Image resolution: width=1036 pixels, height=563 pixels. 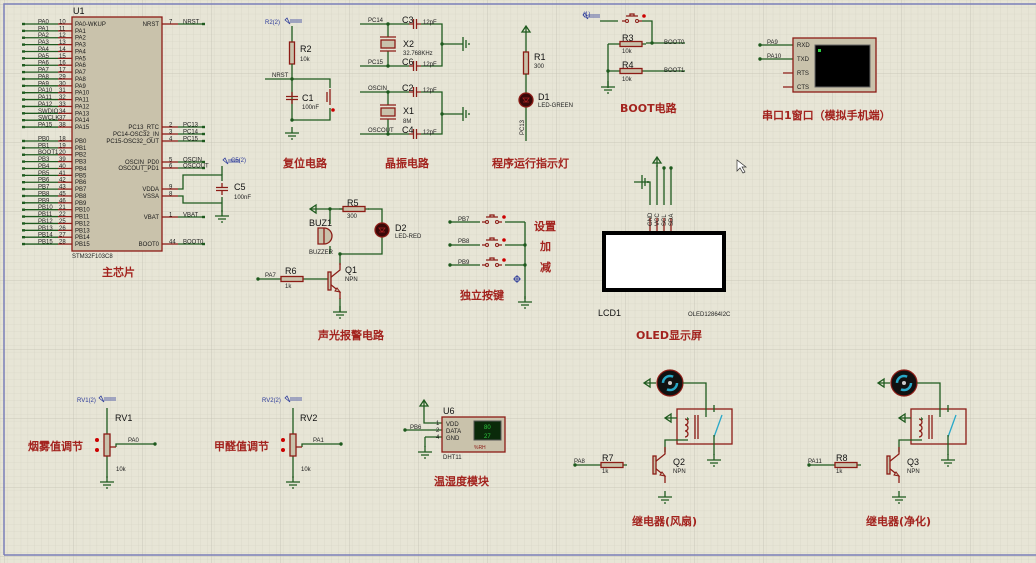 I want to click on q1-ref: Q1, so click(x=351, y=270).